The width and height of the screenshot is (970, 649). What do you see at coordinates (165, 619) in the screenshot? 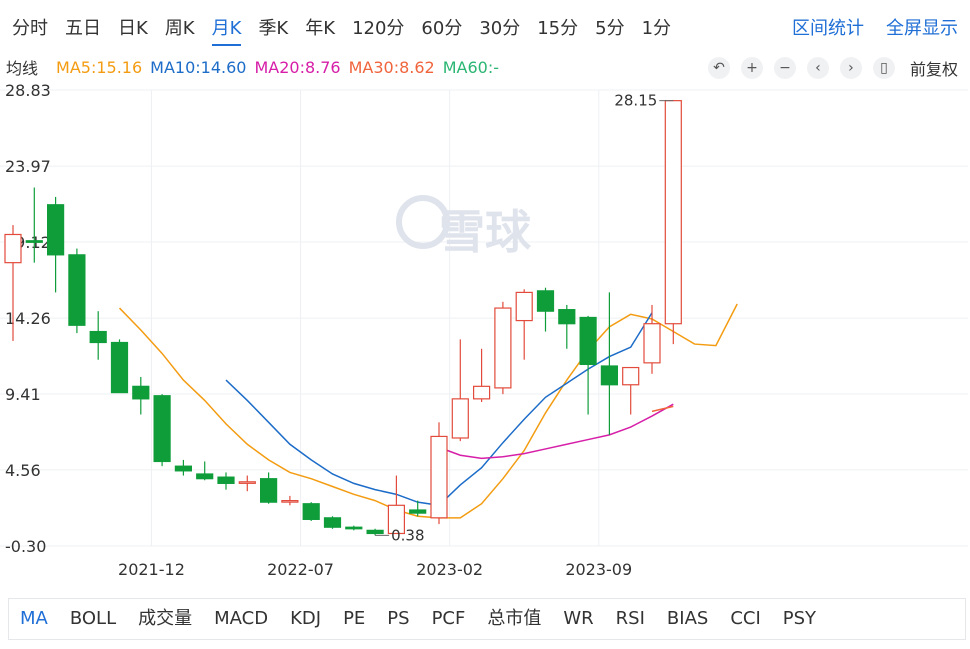
I see `indicator-tab: 成交量` at bounding box center [165, 619].